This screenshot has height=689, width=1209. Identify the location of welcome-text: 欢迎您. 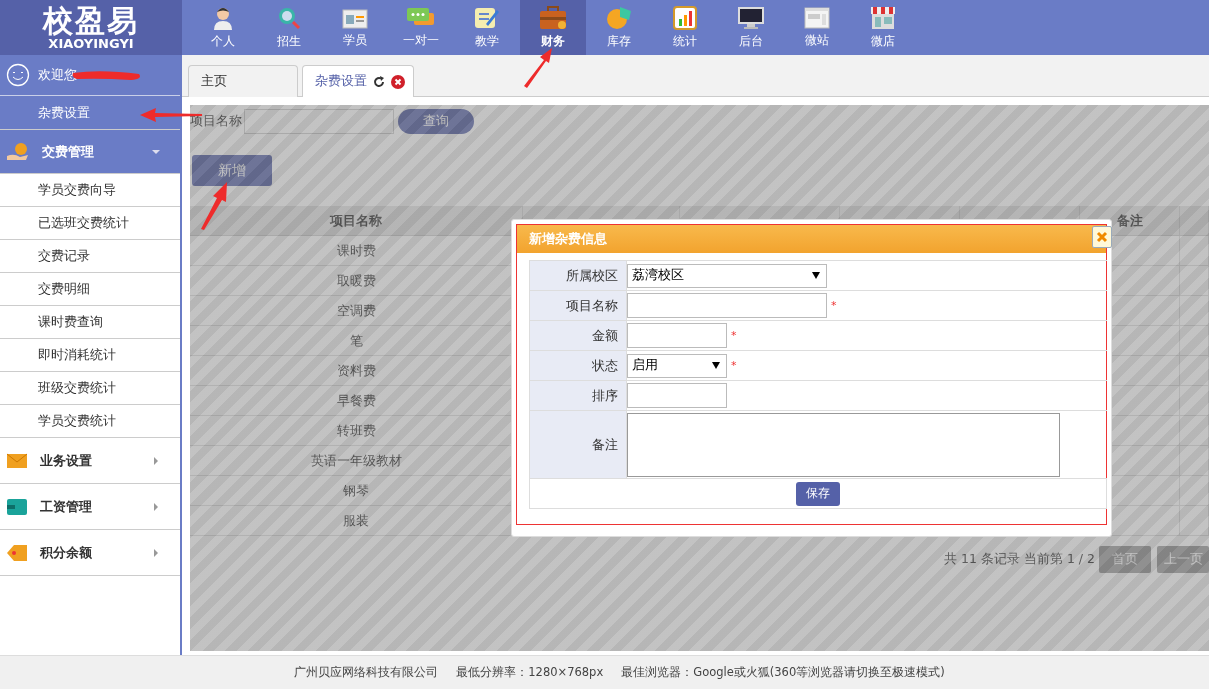
(57, 75).